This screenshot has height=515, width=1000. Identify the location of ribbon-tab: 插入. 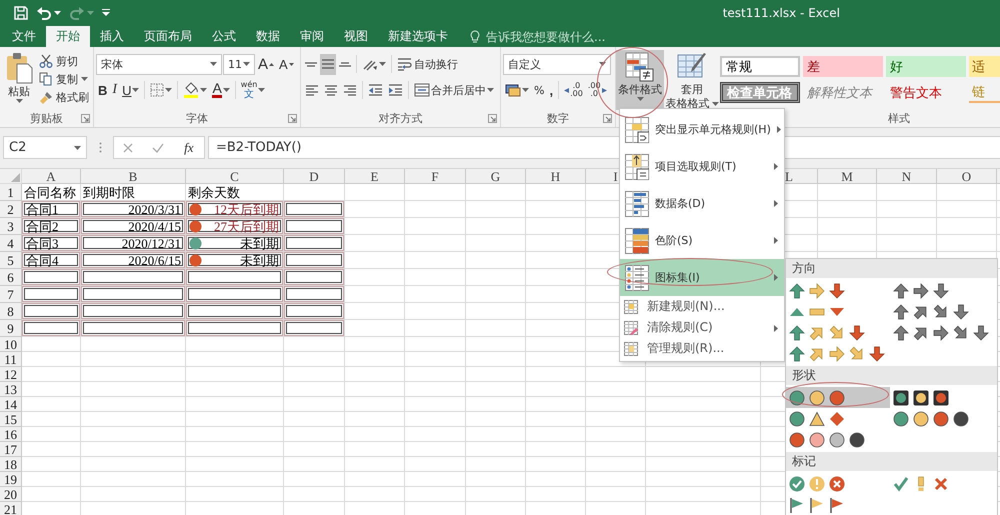
(112, 36).